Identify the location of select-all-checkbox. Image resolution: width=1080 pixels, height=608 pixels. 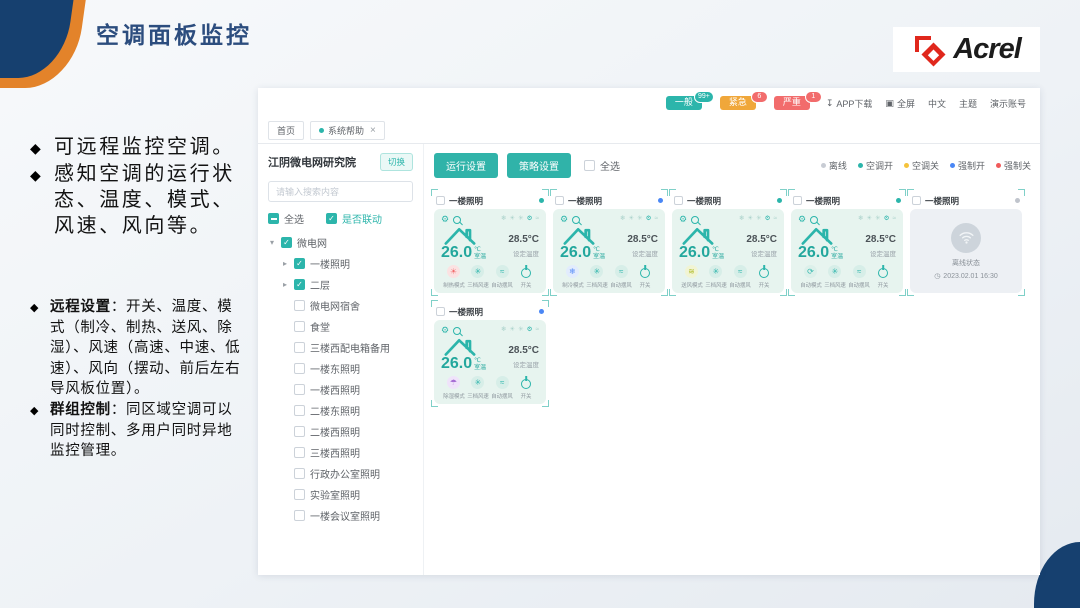
(273, 218).